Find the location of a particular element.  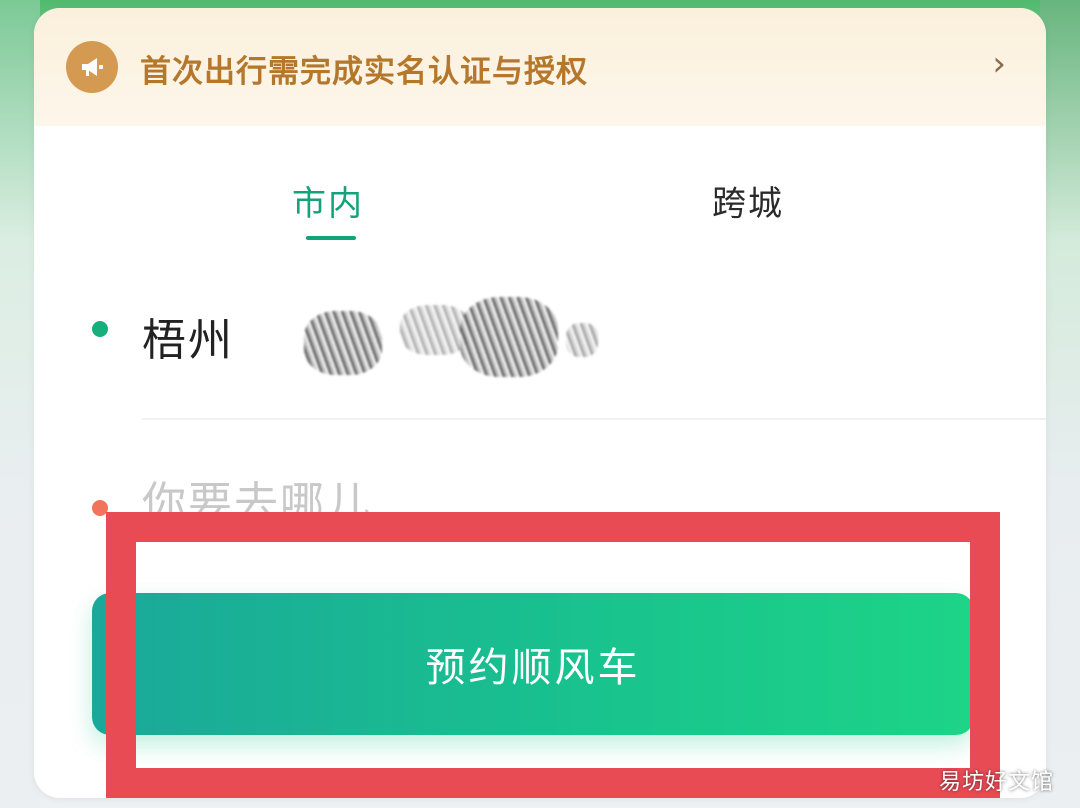

active-tab-indicator is located at coordinates (331, 238).